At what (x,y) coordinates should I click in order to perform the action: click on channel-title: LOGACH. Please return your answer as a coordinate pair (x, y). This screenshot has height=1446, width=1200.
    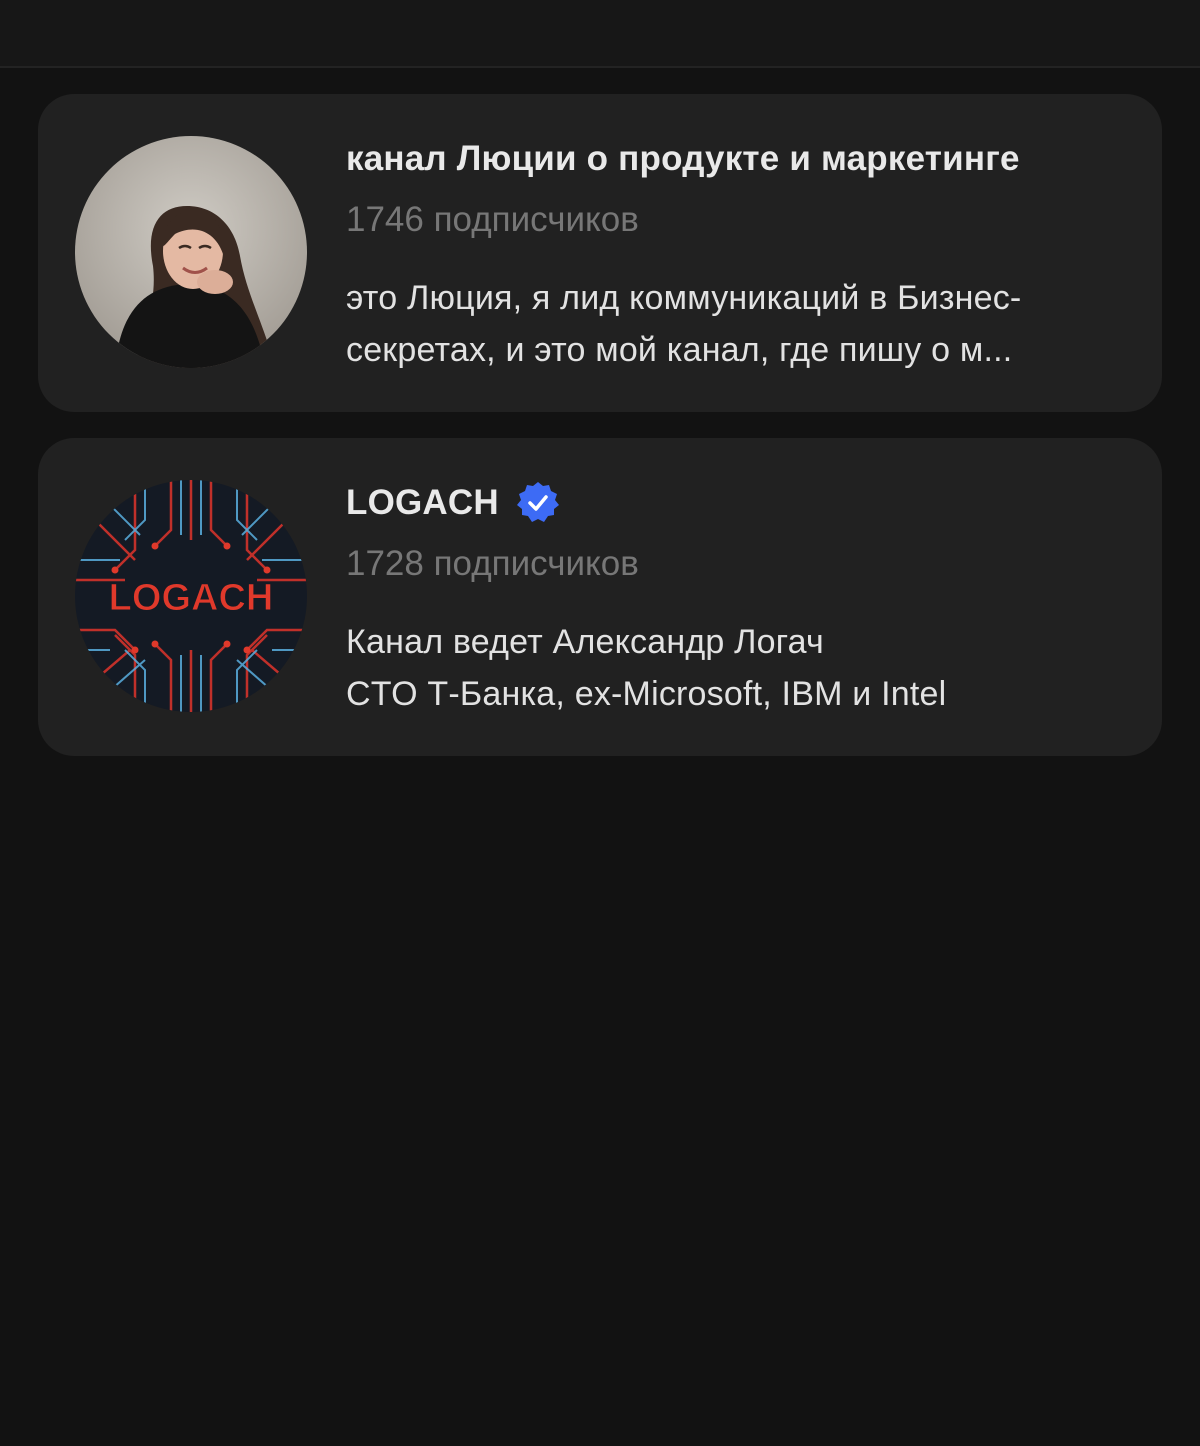
    Looking at the image, I should click on (422, 503).